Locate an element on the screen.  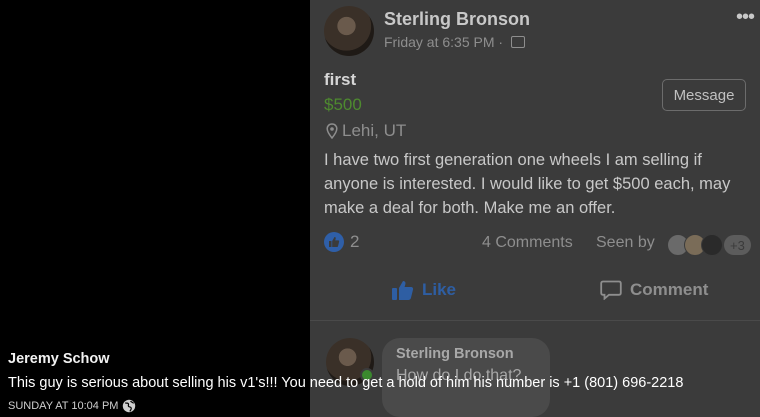
post-timestamp: Friday at 6:35 PM · is located at coordinates (454, 42).